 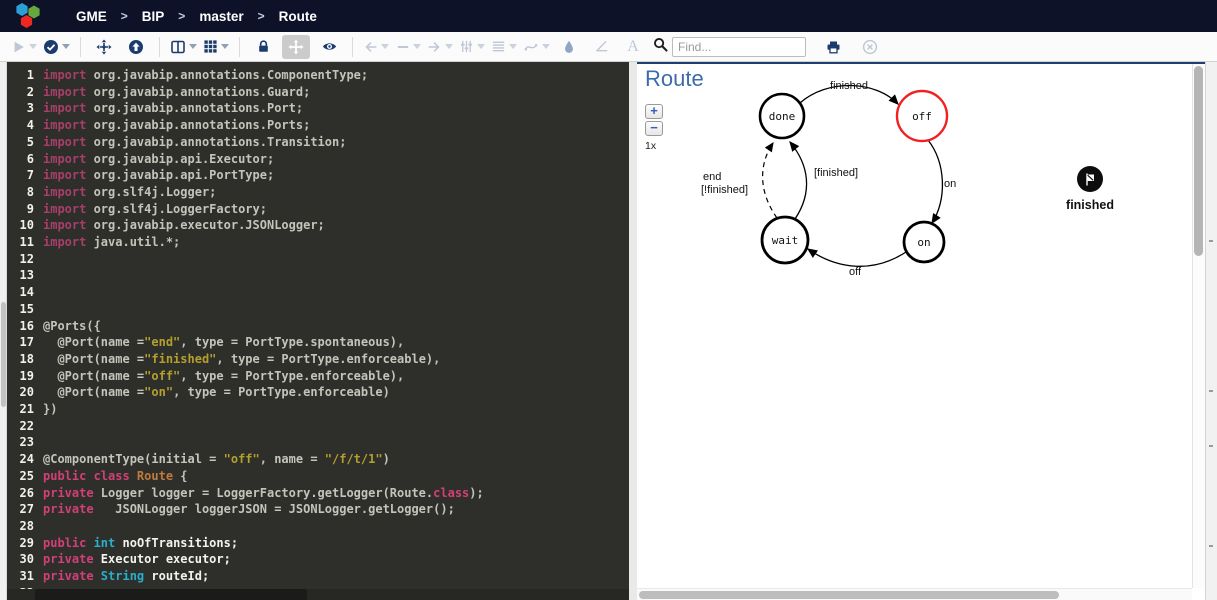 What do you see at coordinates (26, 308) in the screenshot?
I see `line-number: 15` at bounding box center [26, 308].